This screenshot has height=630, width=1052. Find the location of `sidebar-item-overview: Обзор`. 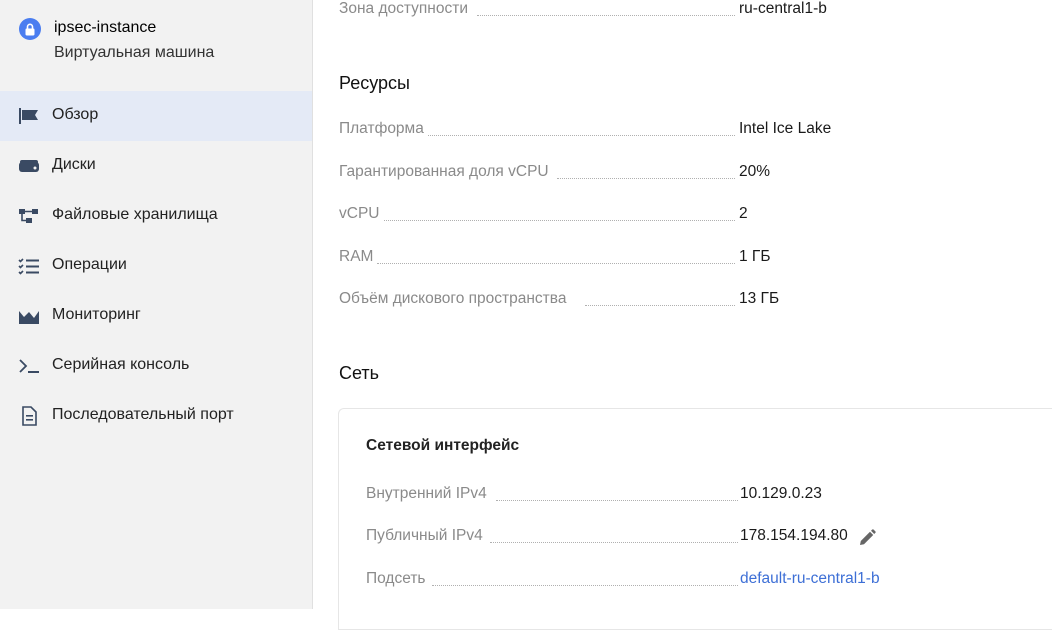

sidebar-item-overview: Обзор is located at coordinates (156, 116).